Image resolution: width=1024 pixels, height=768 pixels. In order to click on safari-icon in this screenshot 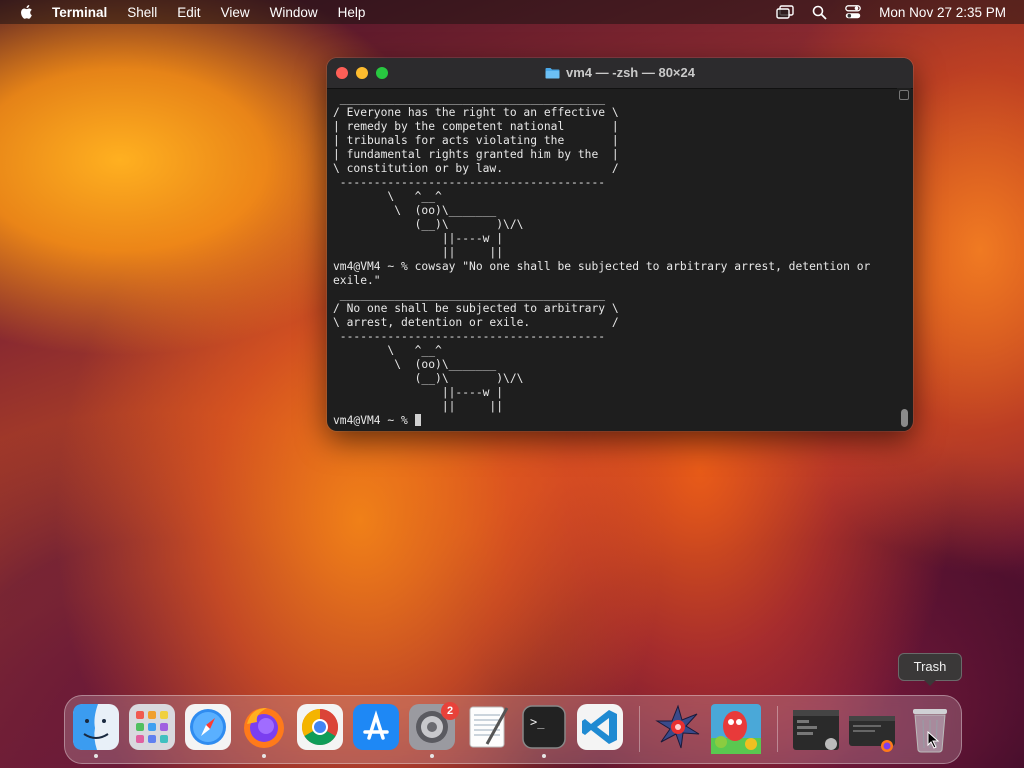, I will do `click(208, 727)`.